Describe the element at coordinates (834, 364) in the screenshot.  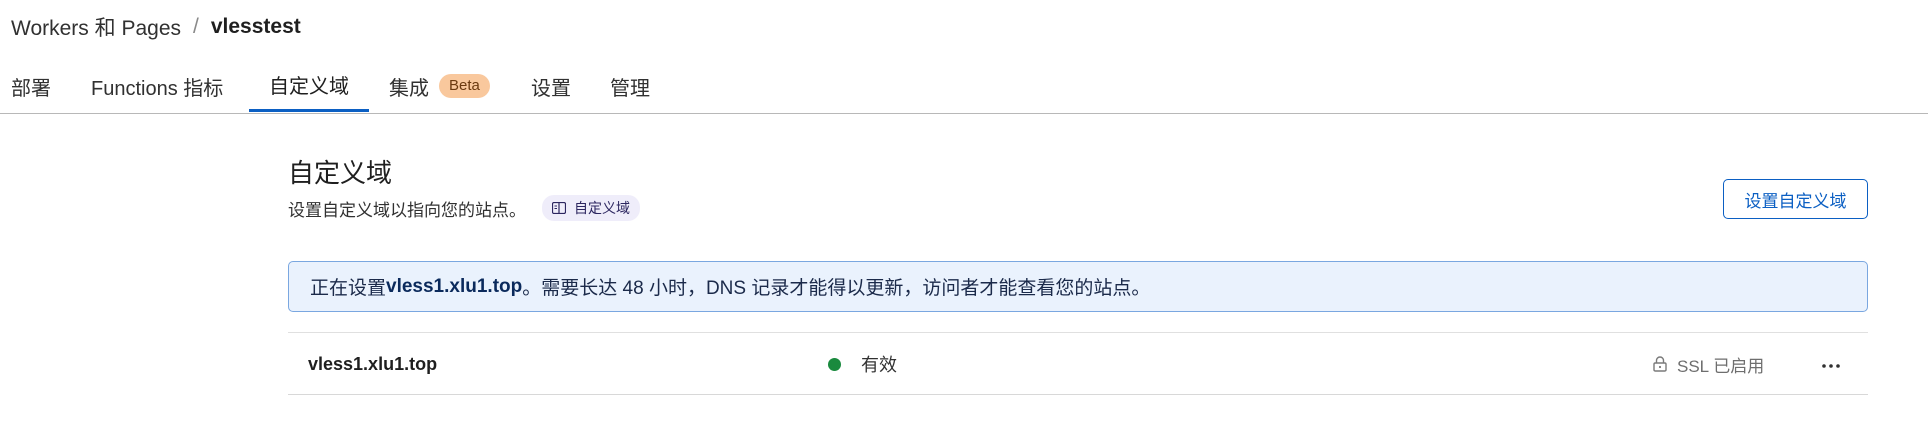
I see `status-dot-icon` at that location.